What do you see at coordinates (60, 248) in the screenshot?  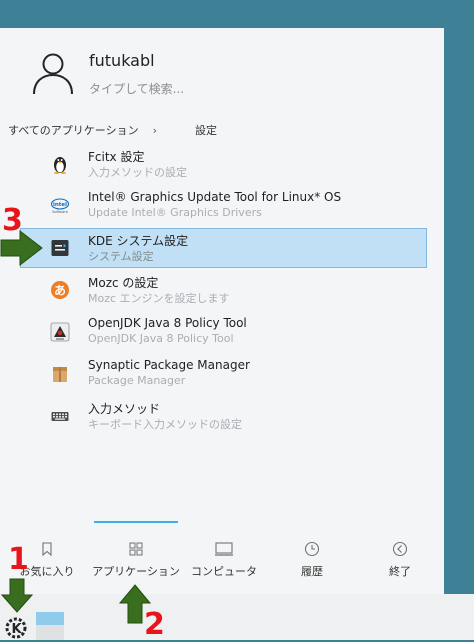 I see `kde-settings-icon` at bounding box center [60, 248].